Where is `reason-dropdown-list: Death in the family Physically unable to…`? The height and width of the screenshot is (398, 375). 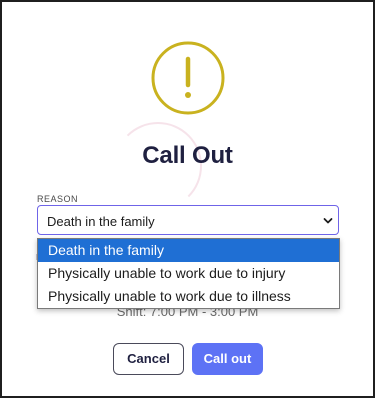
reason-dropdown-list: Death in the family Physically unable to… is located at coordinates (188, 273).